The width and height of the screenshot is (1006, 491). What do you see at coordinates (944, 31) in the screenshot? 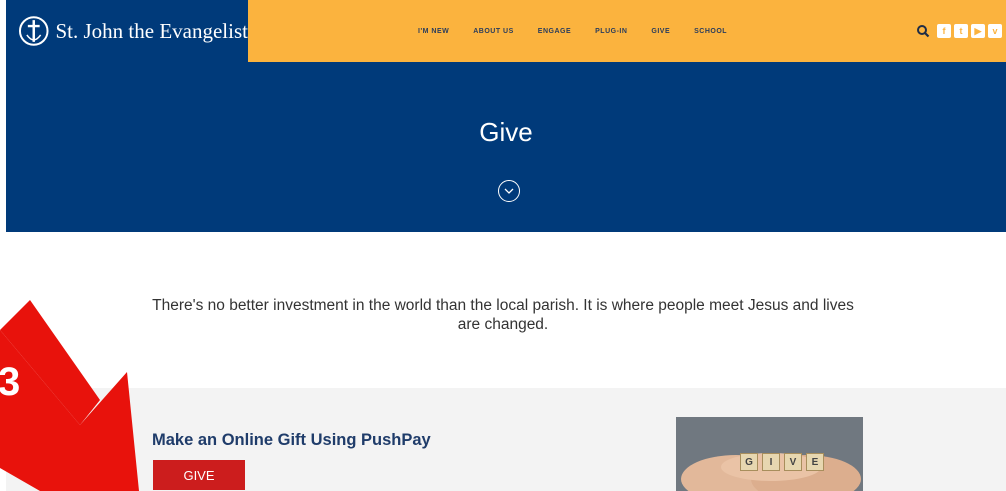
I see `facebook-icon: f` at bounding box center [944, 31].